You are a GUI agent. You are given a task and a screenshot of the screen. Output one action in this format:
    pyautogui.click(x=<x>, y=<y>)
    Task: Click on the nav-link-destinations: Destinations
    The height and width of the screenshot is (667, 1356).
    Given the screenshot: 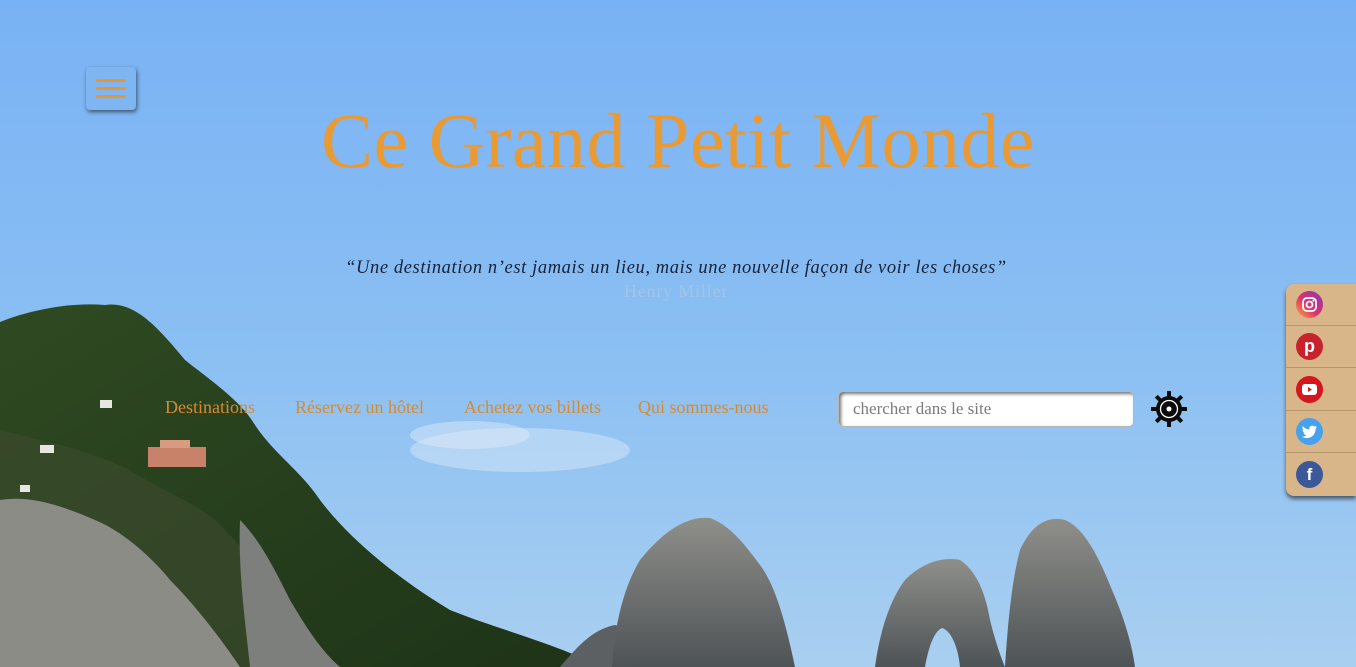 What is the action you would take?
    pyautogui.click(x=210, y=407)
    